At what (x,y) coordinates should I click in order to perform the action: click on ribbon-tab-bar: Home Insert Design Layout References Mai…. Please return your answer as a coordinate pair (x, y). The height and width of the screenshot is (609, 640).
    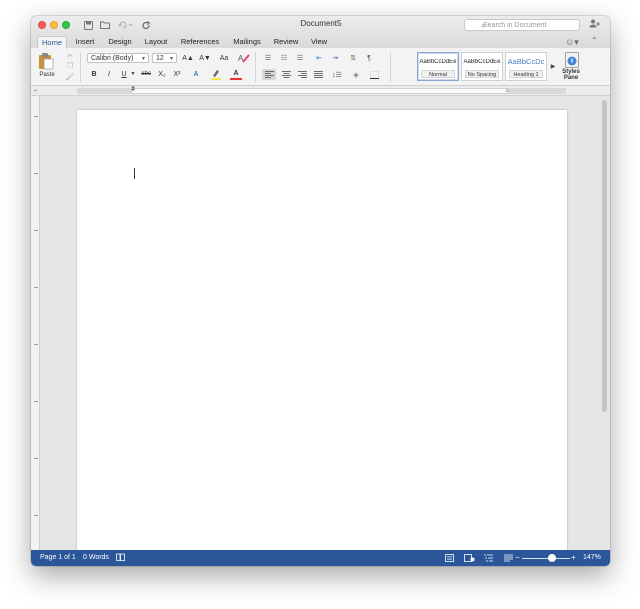
    Looking at the image, I should click on (320, 41).